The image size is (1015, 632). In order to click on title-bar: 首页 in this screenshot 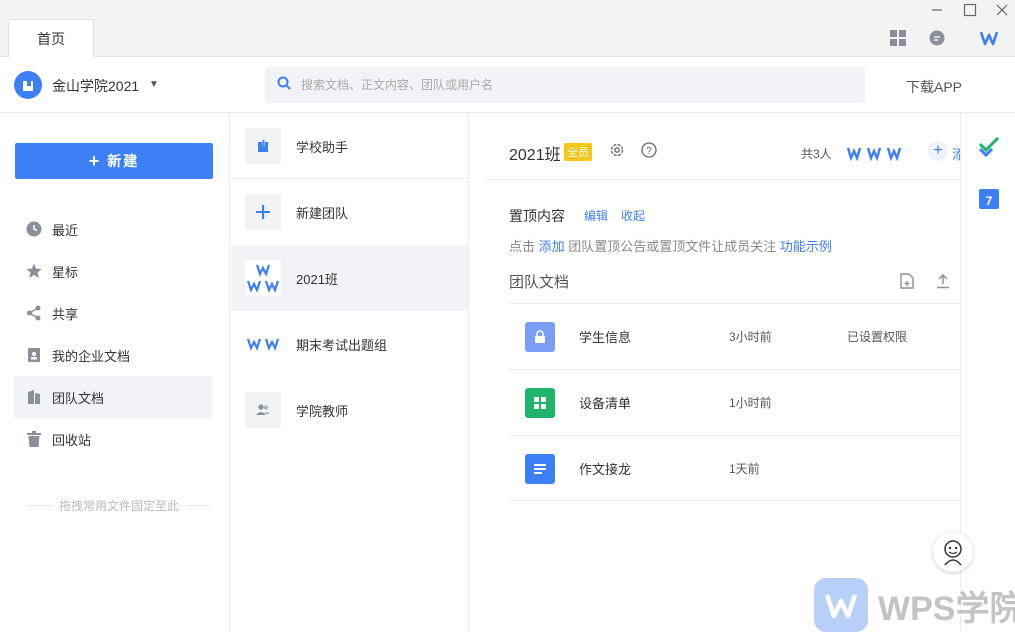, I will do `click(507, 29)`.